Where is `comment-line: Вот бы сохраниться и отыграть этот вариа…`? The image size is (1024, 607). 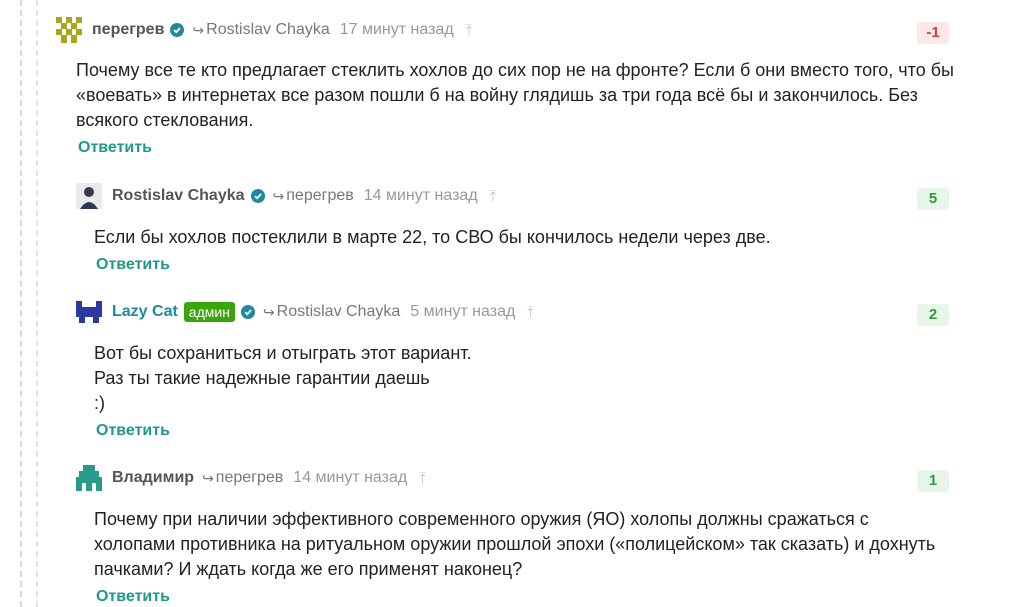 comment-line: Вот бы сохраниться и отыграть этот вариа… is located at coordinates (283, 353).